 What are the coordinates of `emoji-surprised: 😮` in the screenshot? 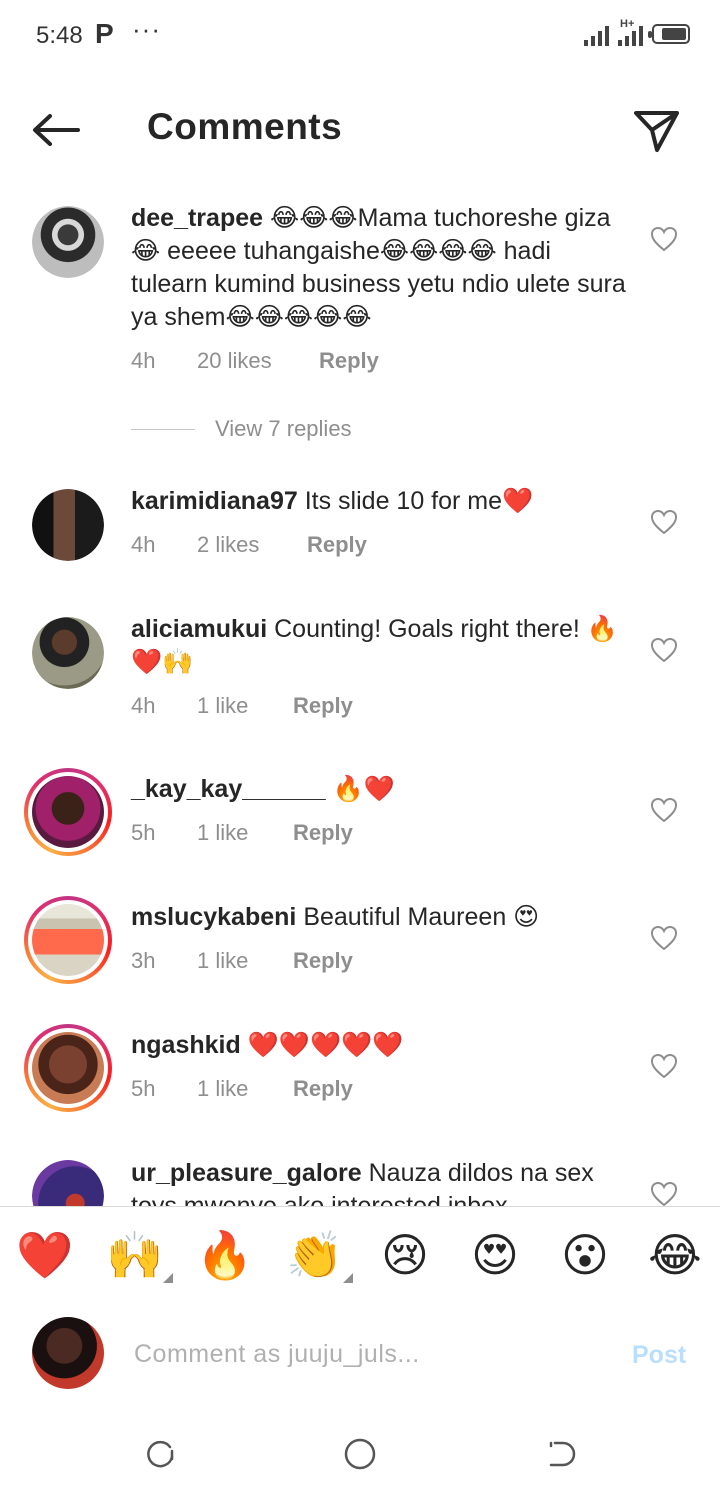 It's located at (585, 1255).